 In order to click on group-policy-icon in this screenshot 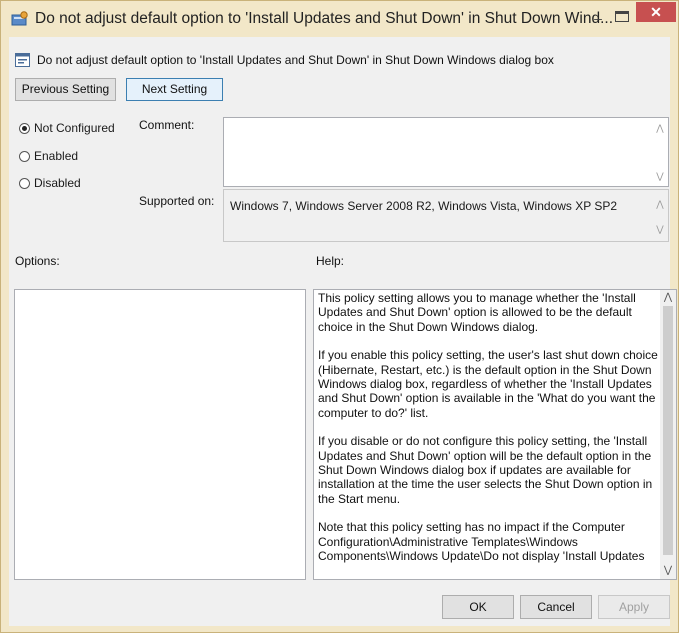, I will do `click(19, 18)`.